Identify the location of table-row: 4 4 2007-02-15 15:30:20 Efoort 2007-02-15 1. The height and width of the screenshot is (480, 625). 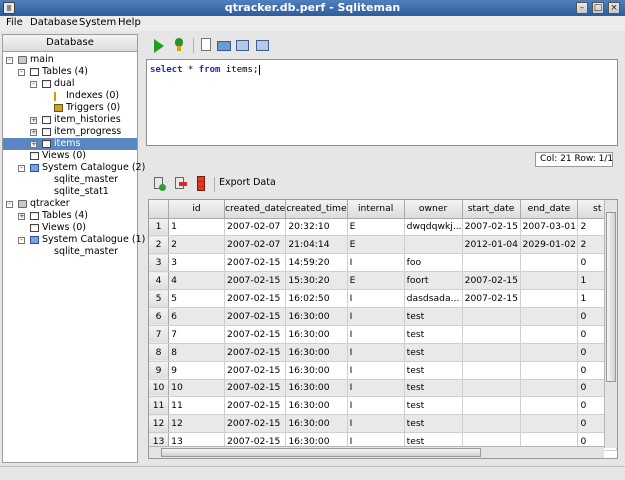
(383, 281).